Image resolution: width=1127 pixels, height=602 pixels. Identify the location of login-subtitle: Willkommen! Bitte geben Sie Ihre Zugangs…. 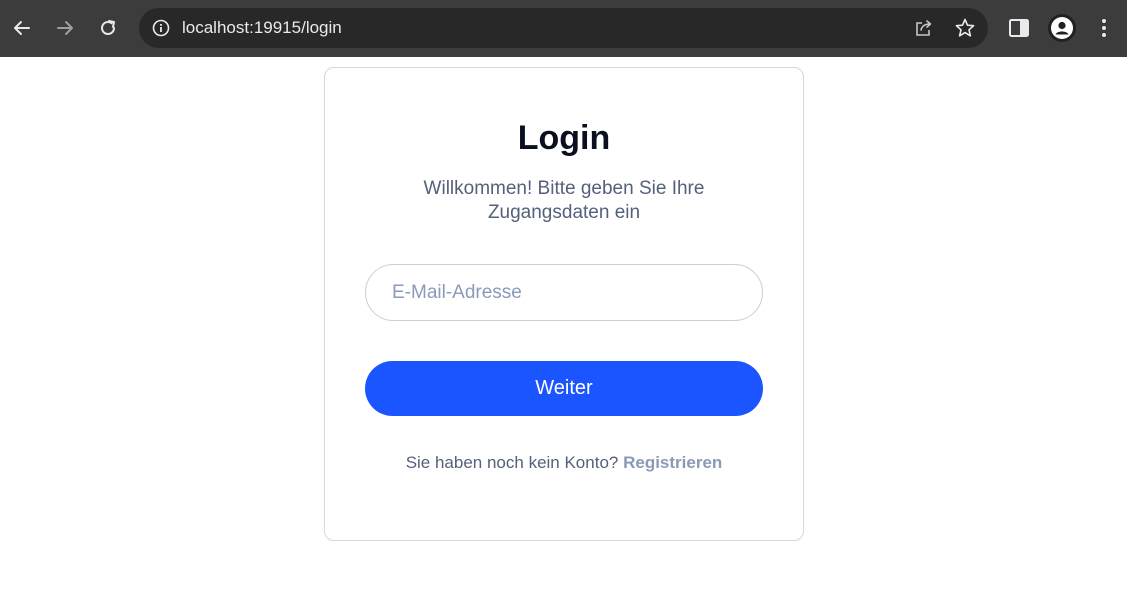
(564, 200).